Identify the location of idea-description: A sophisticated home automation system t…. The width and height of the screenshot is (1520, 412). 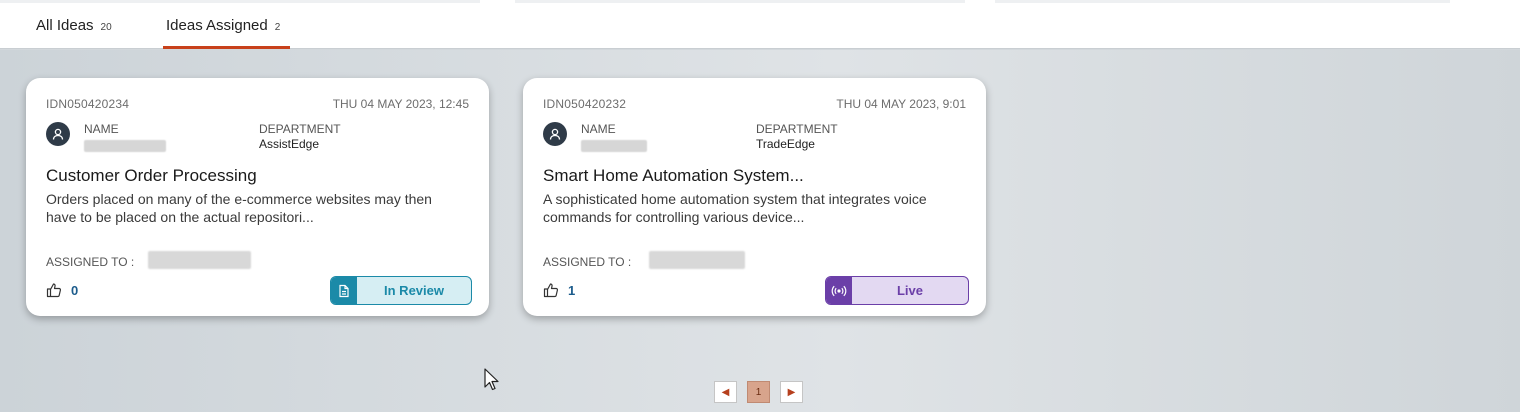
(735, 208).